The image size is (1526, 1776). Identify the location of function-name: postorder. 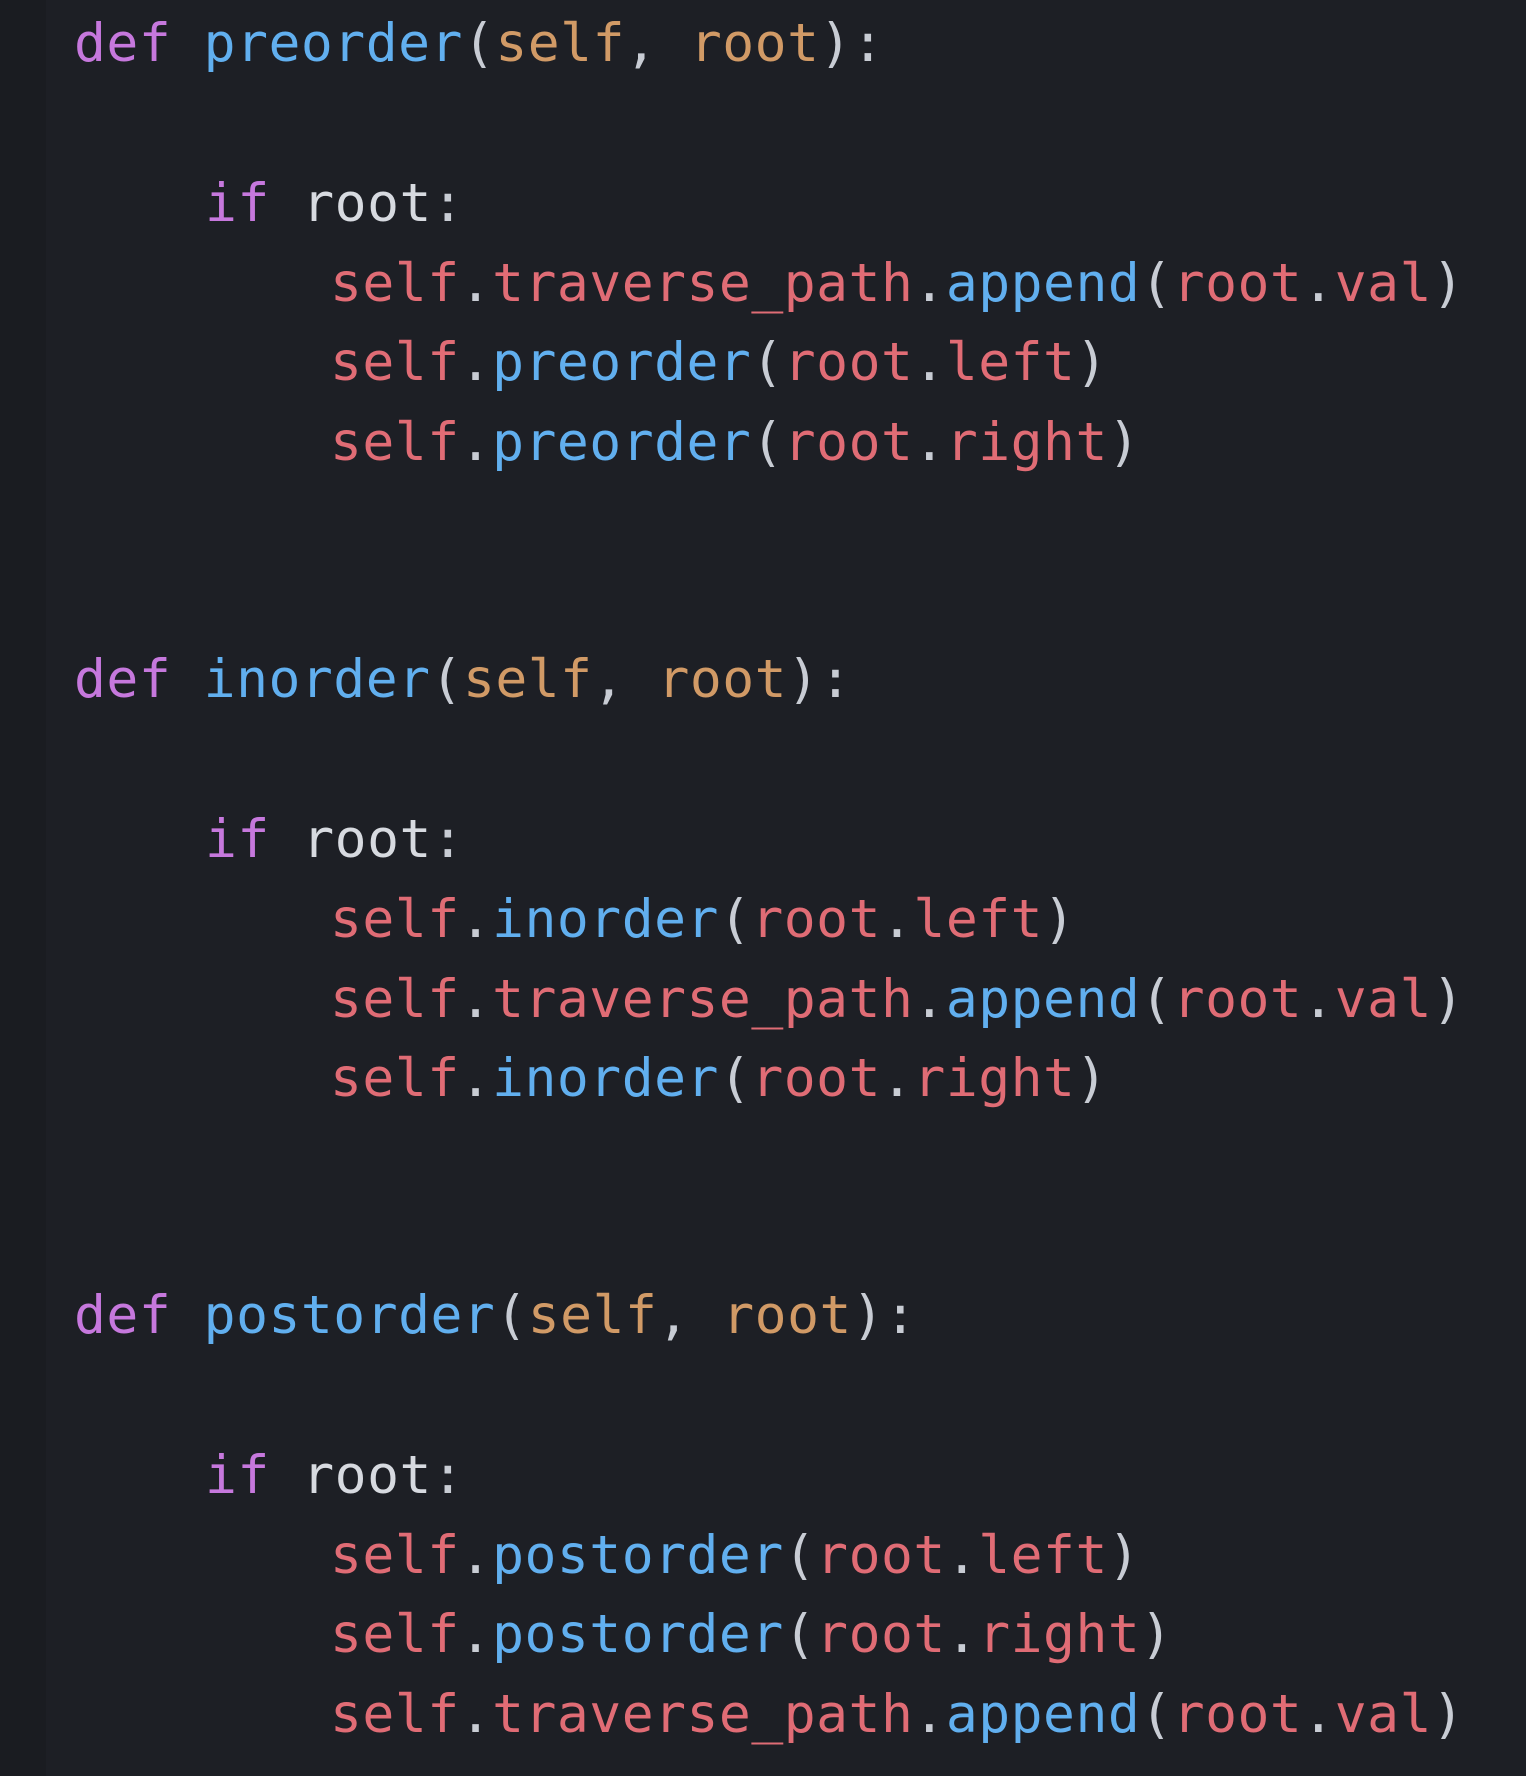
(349, 1315).